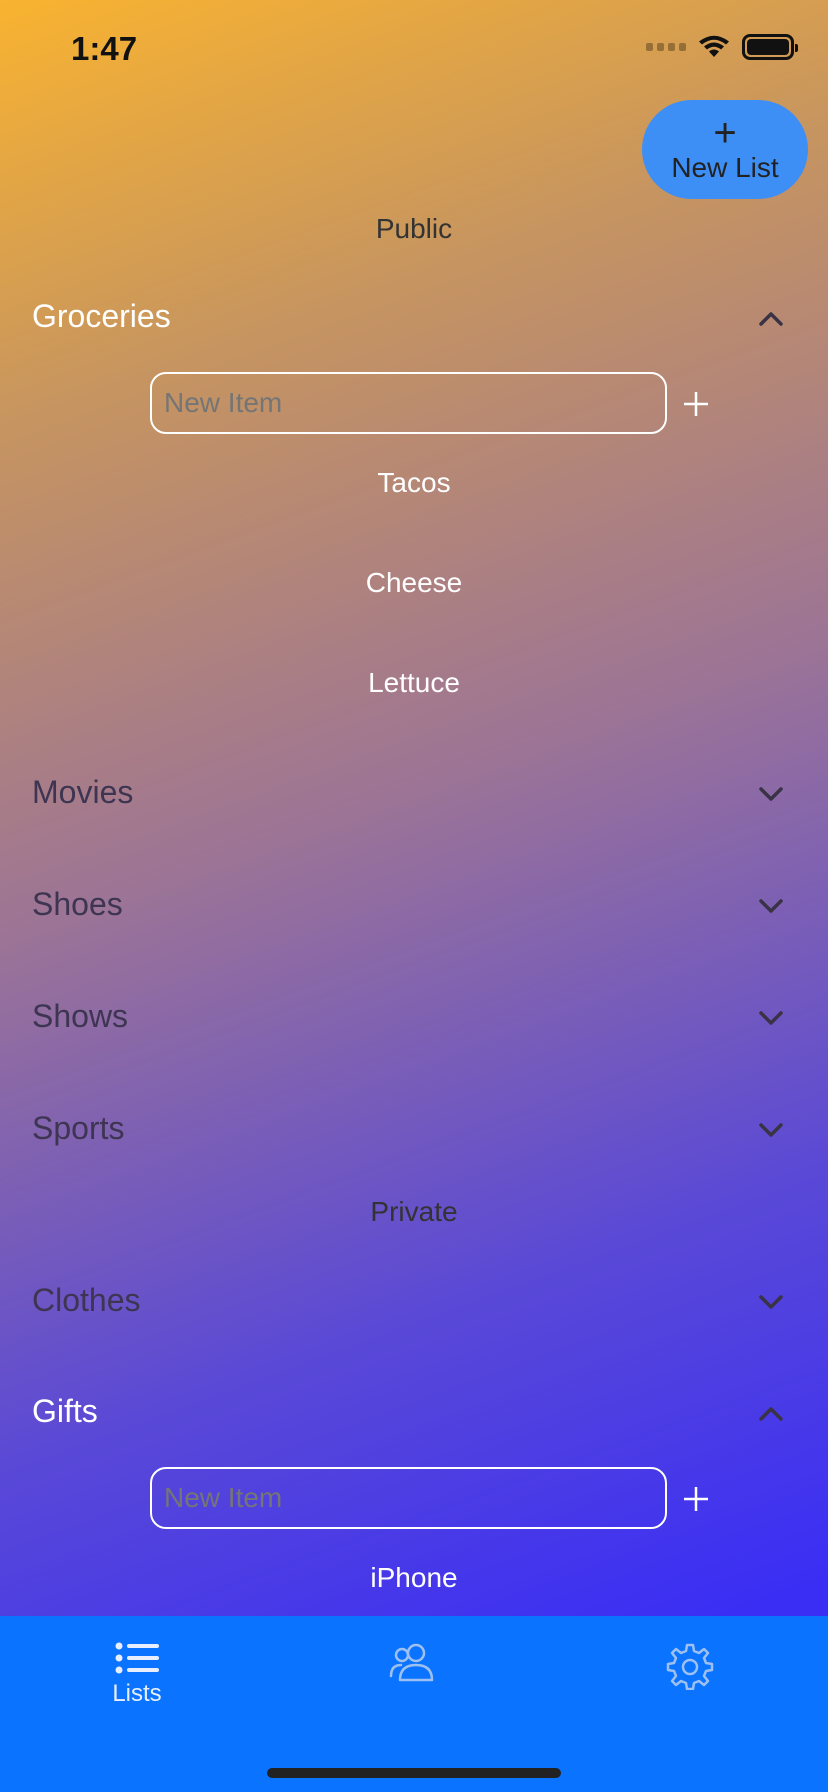 The height and width of the screenshot is (1792, 828). Describe the element at coordinates (86, 1300) in the screenshot. I see `list-name: Clothes` at that location.